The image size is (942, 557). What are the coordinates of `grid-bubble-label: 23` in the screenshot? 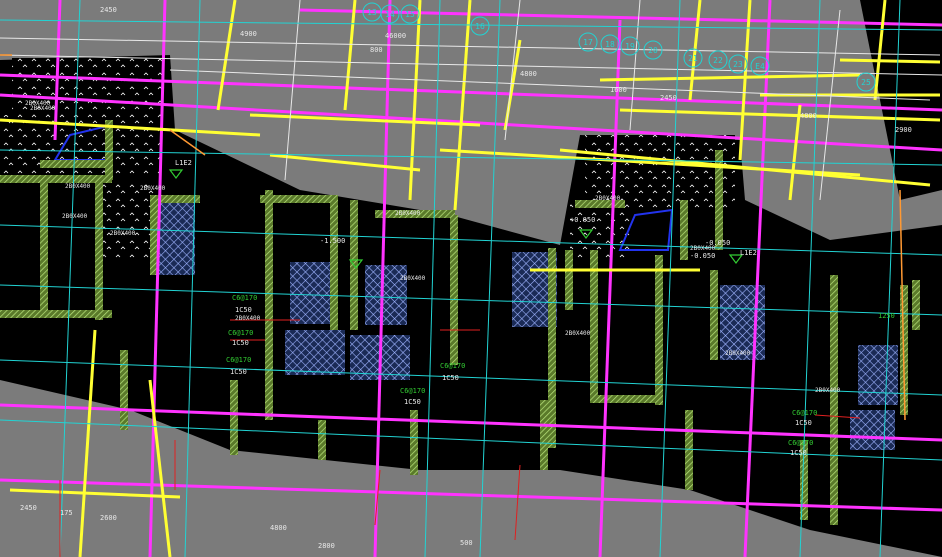 It's located at (738, 64).